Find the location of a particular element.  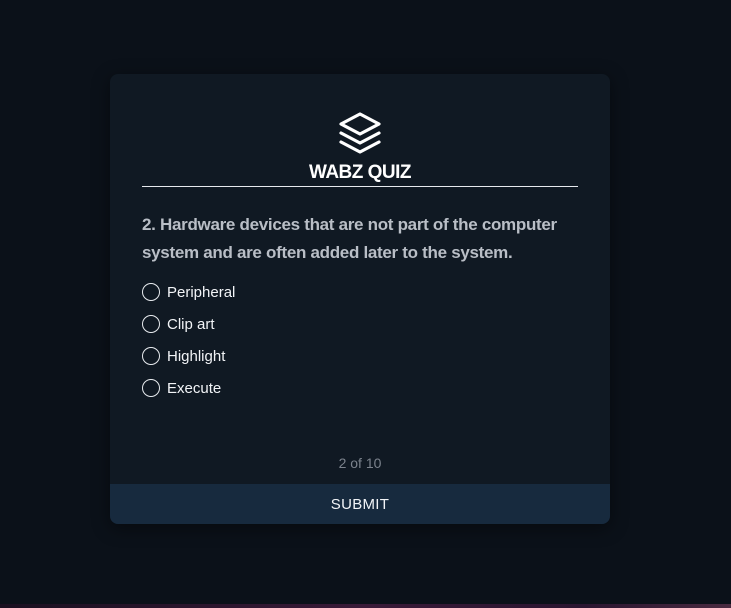

option-label: Clip art is located at coordinates (191, 324).